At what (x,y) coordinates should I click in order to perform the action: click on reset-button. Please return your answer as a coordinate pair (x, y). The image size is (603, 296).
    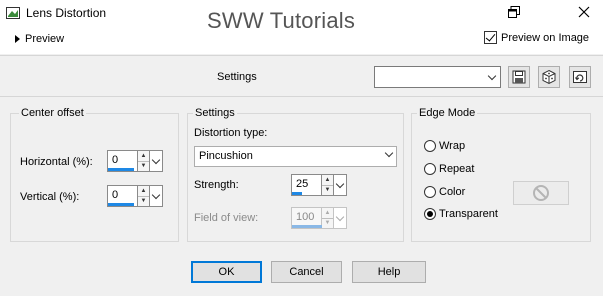
    Looking at the image, I should click on (580, 77).